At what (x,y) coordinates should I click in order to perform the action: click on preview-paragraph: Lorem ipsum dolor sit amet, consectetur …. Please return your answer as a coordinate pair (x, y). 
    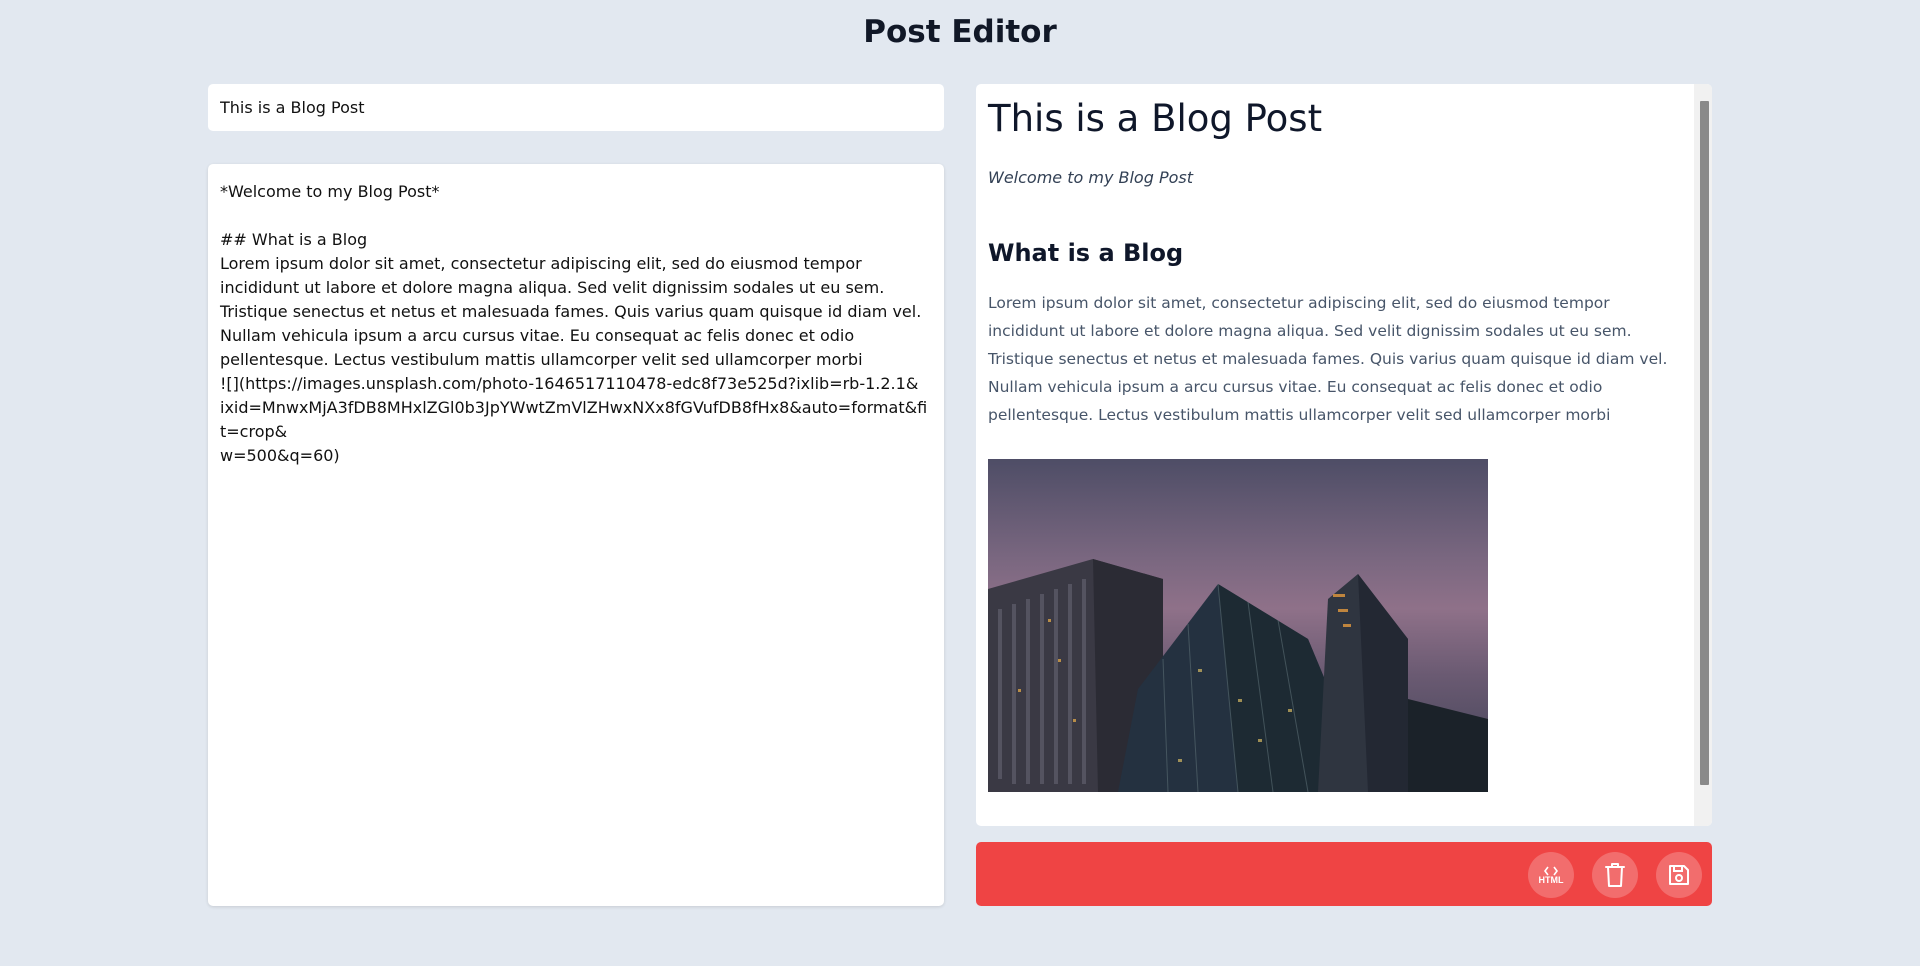
    Looking at the image, I should click on (1328, 359).